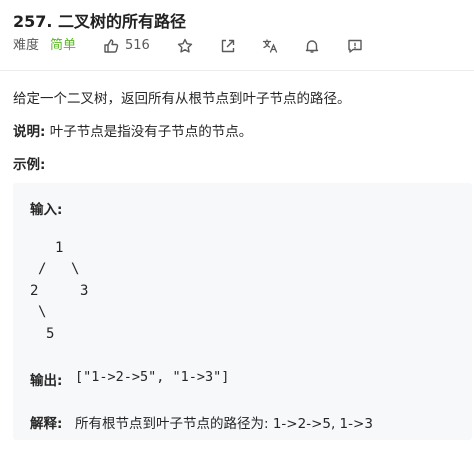  What do you see at coordinates (42, 269) in the screenshot?
I see `tree-left-edge: /` at bounding box center [42, 269].